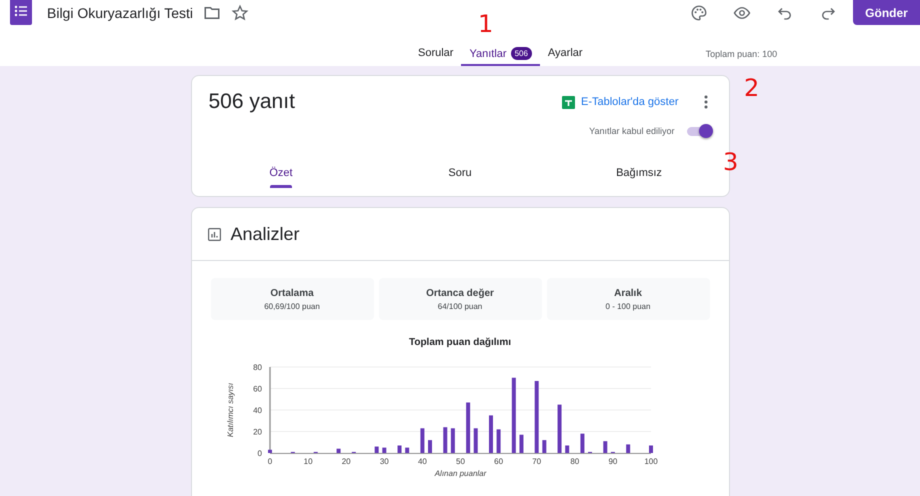 Image resolution: width=920 pixels, height=496 pixels. I want to click on y-tick-label: 20, so click(257, 432).